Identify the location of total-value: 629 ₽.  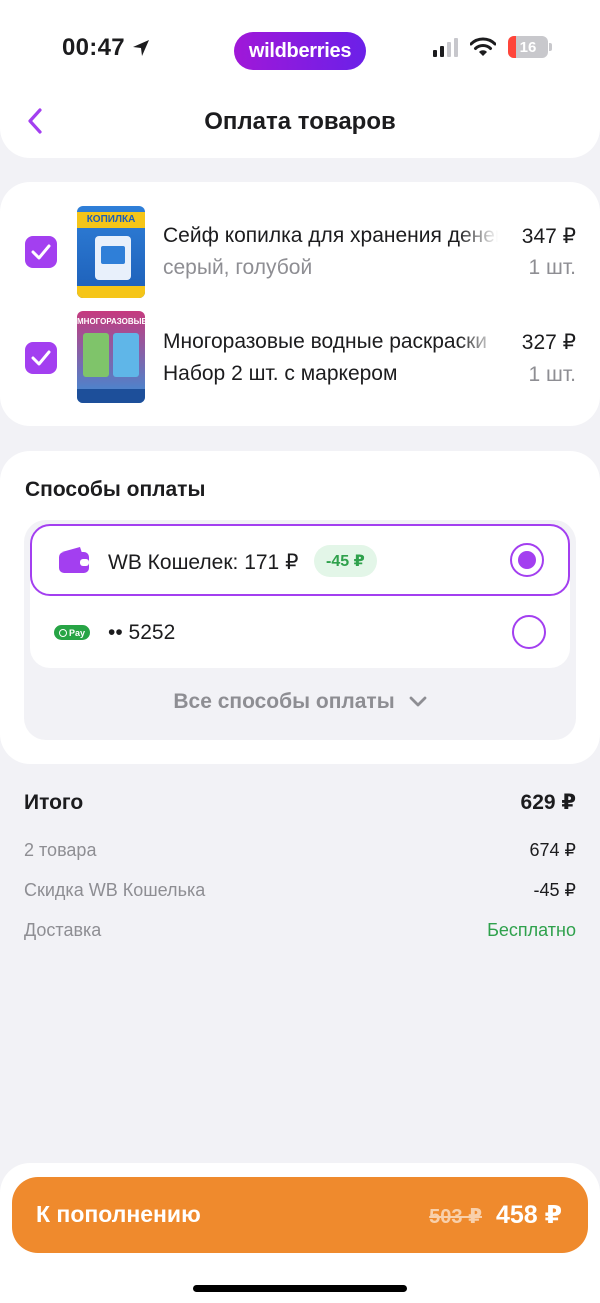
(548, 802).